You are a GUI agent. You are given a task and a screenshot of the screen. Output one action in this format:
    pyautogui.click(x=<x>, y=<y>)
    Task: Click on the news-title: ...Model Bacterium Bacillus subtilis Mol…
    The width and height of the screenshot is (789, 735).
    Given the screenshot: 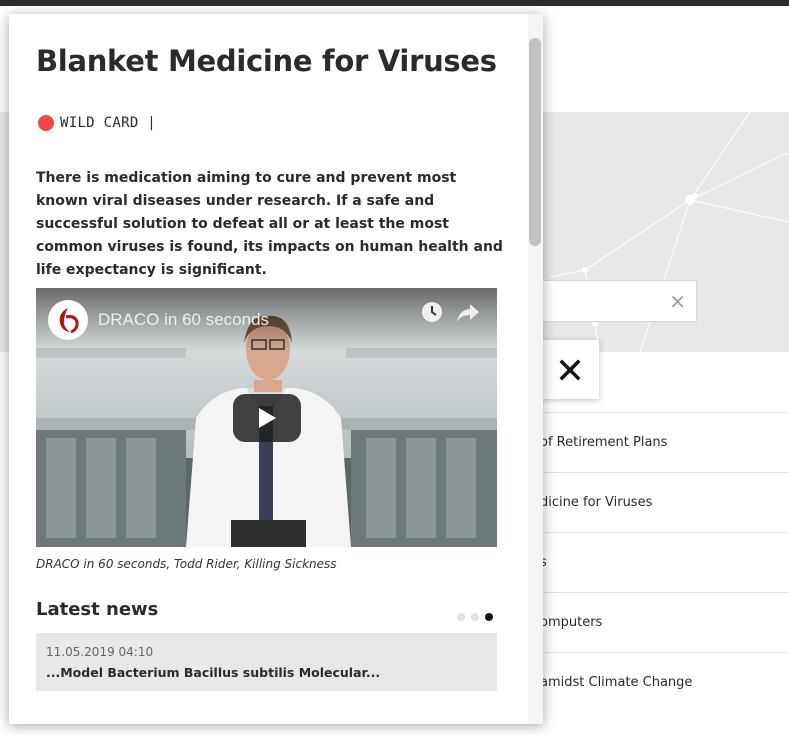 What is the action you would take?
    pyautogui.click(x=266, y=672)
    